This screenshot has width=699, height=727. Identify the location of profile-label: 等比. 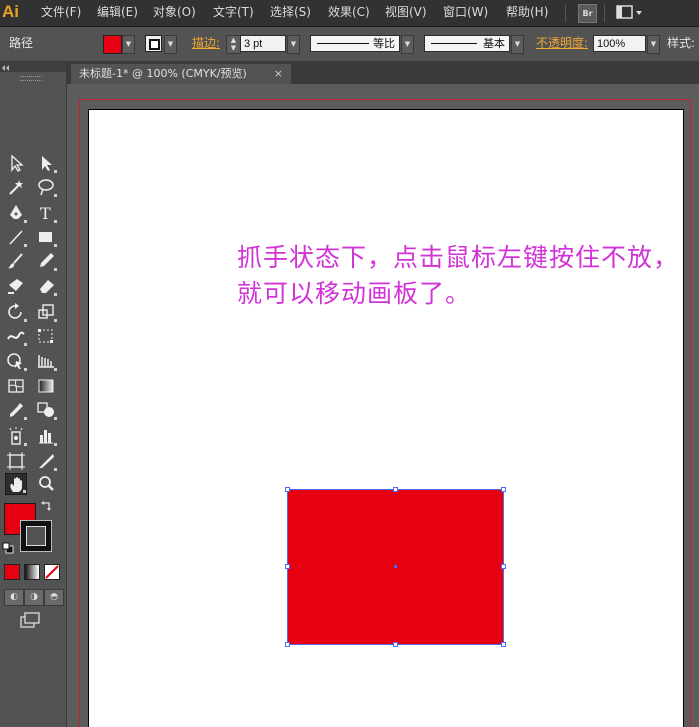
(384, 43).